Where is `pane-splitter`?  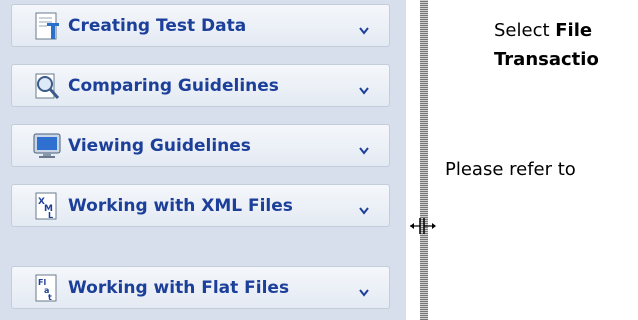 pane-splitter is located at coordinates (424, 160).